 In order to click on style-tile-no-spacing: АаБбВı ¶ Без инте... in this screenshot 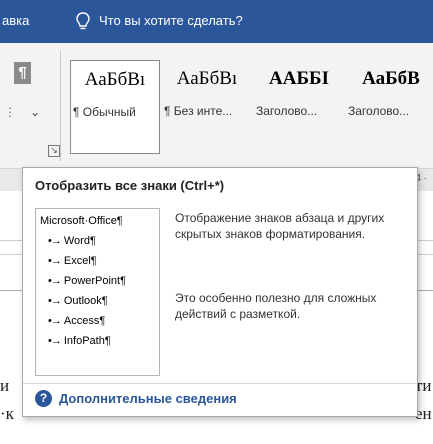, I will do `click(207, 107)`.